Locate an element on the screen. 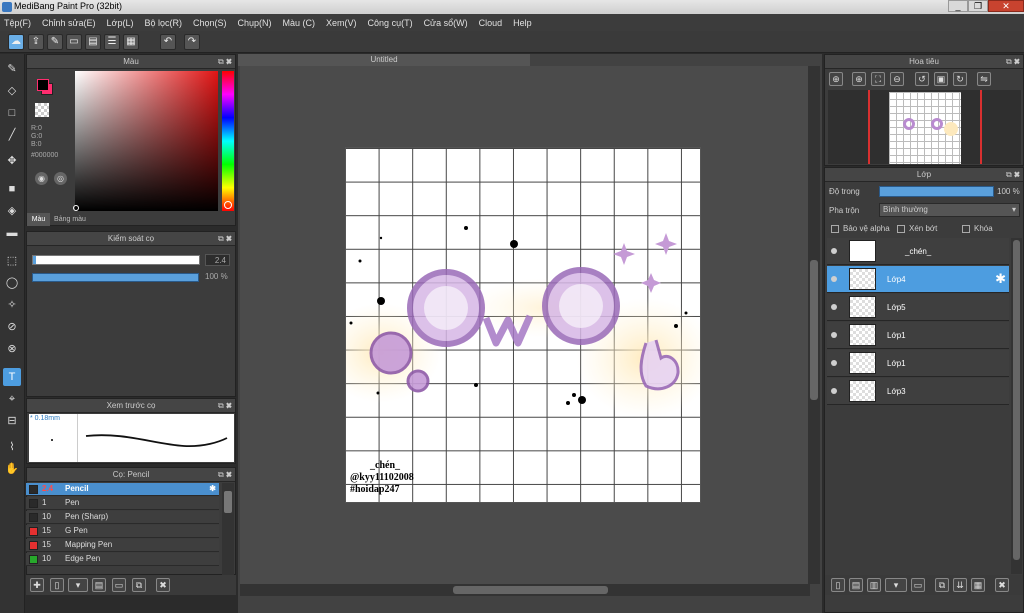 The height and width of the screenshot is (613, 1024). brush-size-value: 2.4 is located at coordinates (217, 260).